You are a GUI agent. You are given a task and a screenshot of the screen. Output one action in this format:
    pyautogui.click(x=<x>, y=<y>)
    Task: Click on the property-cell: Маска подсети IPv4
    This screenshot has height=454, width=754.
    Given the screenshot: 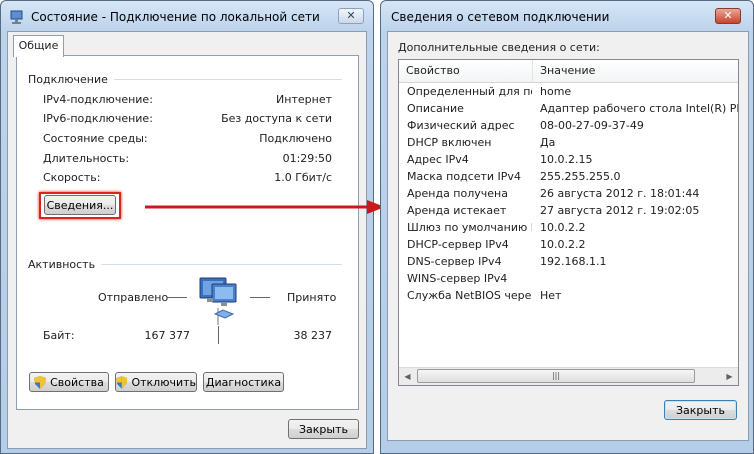 What is the action you would take?
    pyautogui.click(x=464, y=176)
    